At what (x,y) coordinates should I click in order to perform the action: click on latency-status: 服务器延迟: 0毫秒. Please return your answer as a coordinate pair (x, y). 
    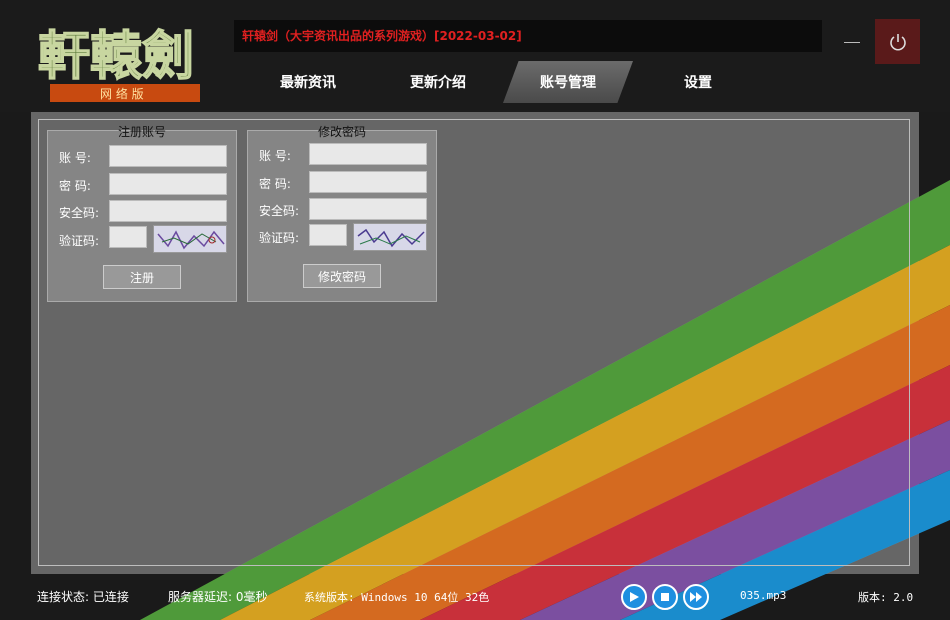
    Looking at the image, I should click on (218, 597).